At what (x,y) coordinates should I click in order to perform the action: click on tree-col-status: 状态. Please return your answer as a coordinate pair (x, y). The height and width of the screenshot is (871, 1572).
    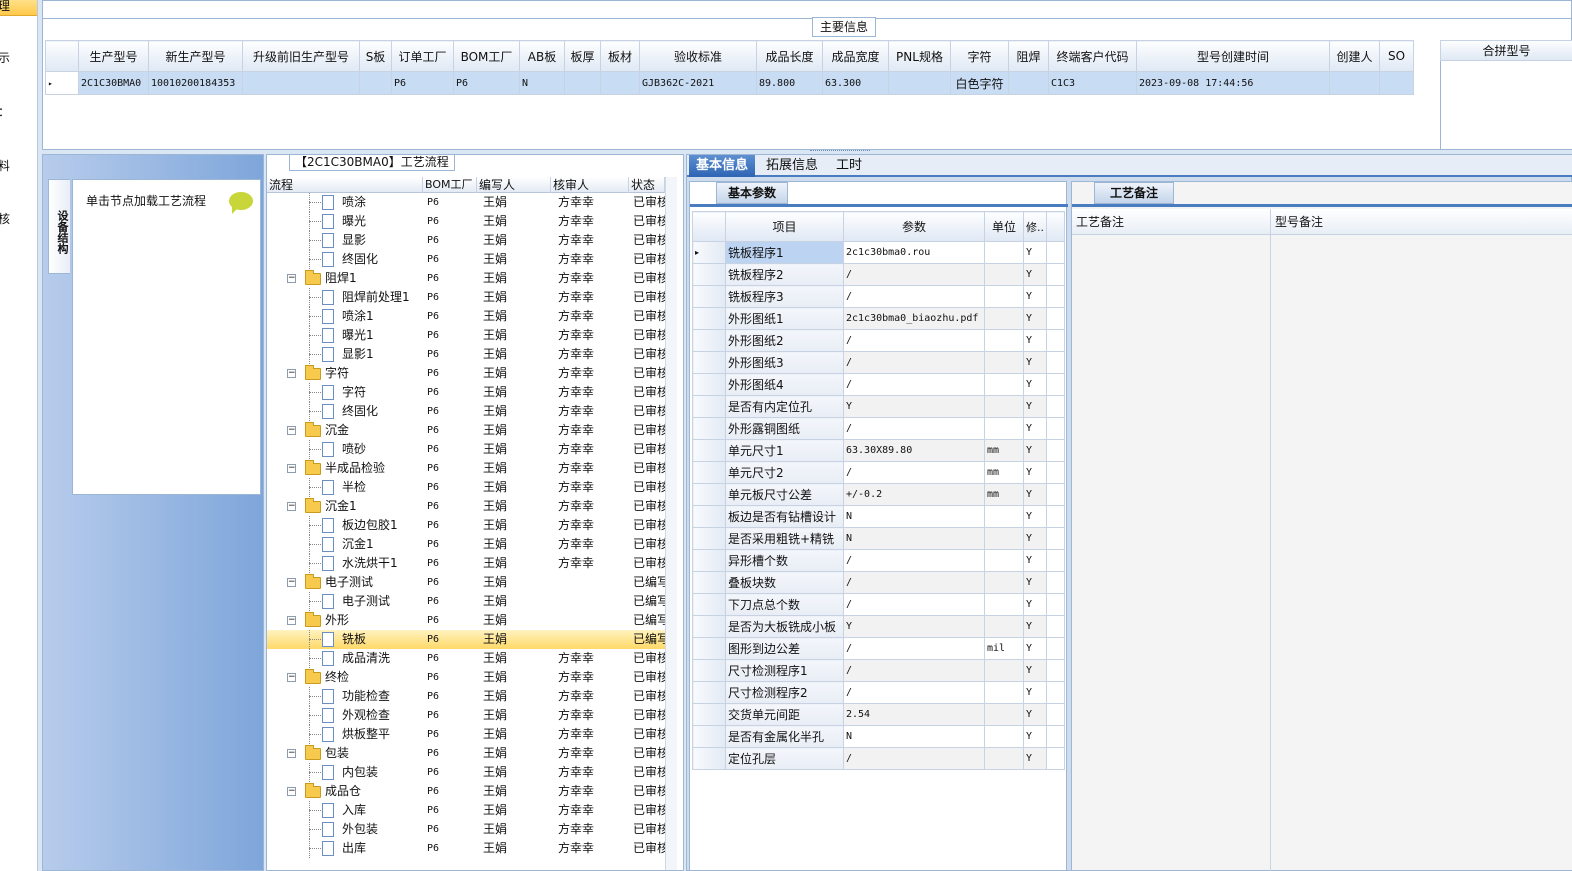
    Looking at the image, I should click on (647, 185).